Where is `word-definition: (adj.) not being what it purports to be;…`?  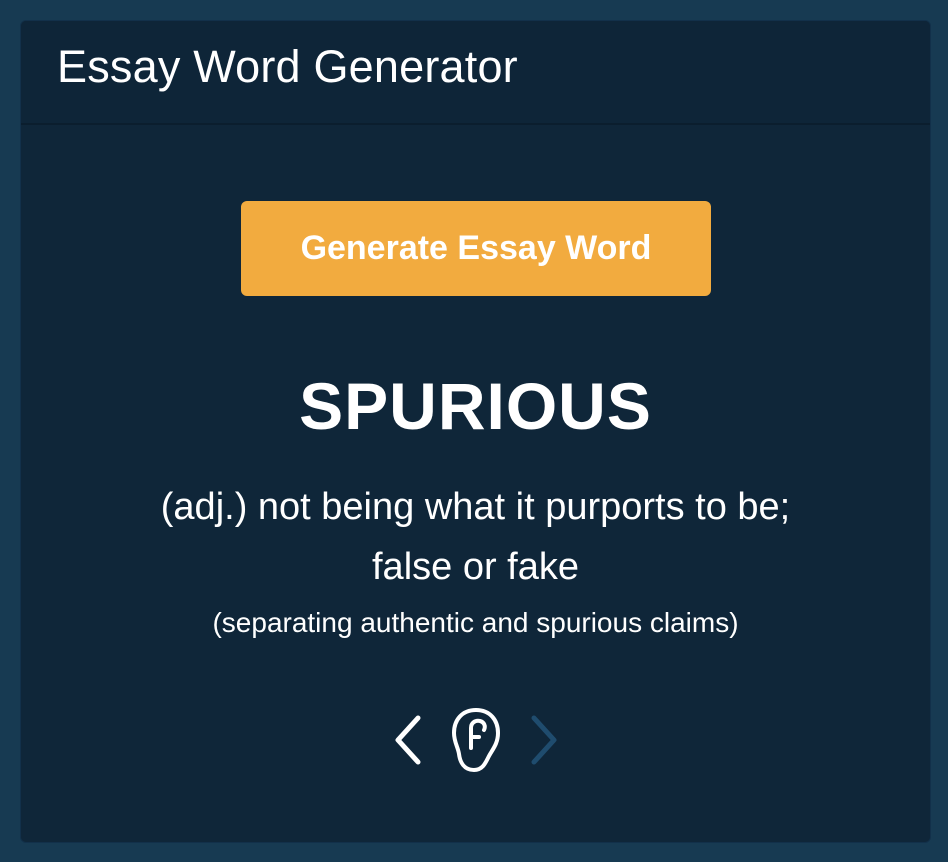 word-definition: (adj.) not being what it purports to be;… is located at coordinates (475, 537).